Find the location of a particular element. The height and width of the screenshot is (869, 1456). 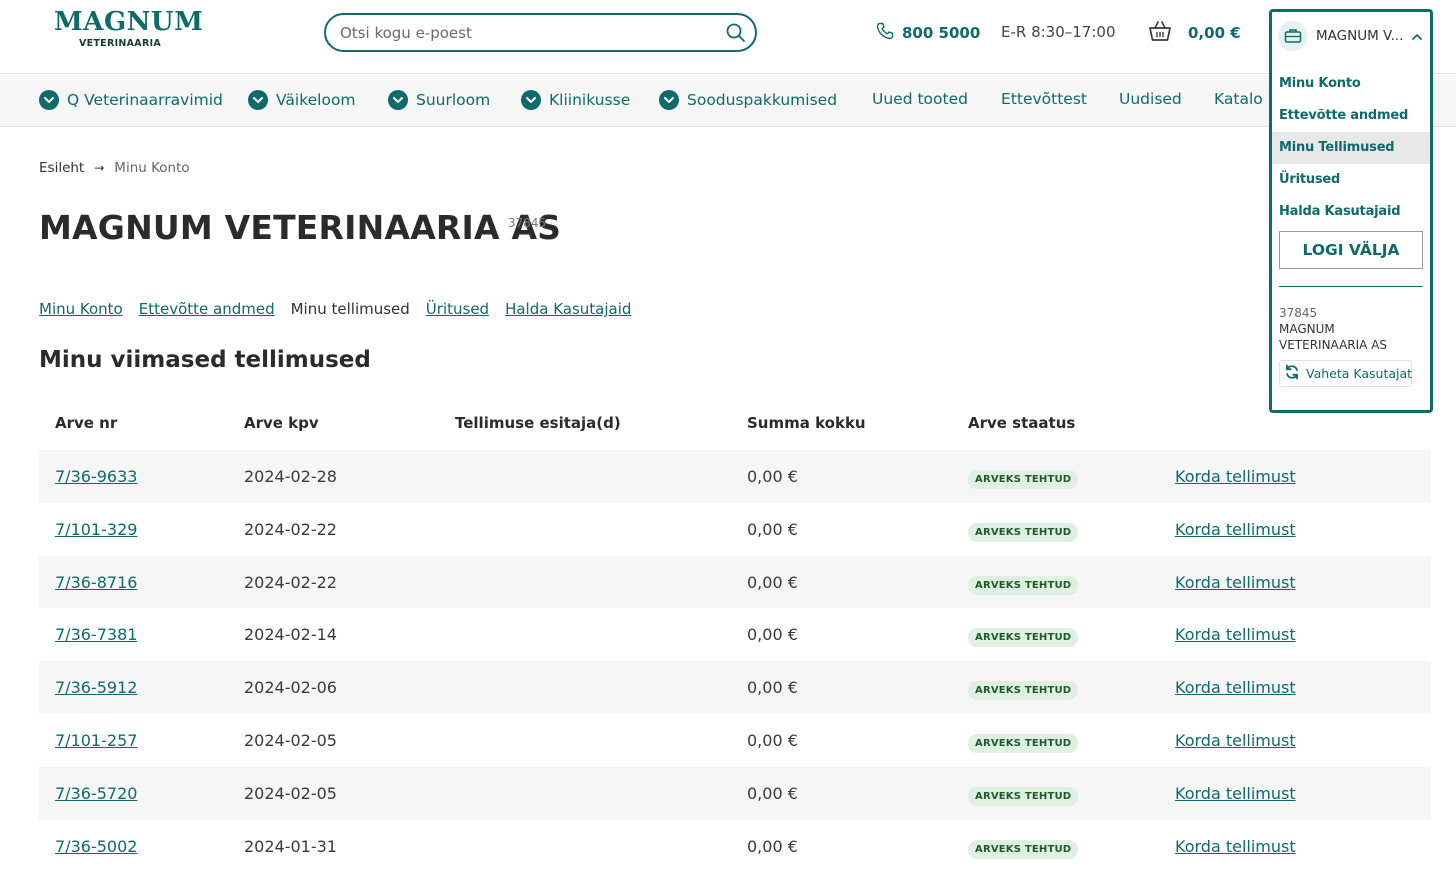

breadcrumb-home-link: Esileht is located at coordinates (61, 168).